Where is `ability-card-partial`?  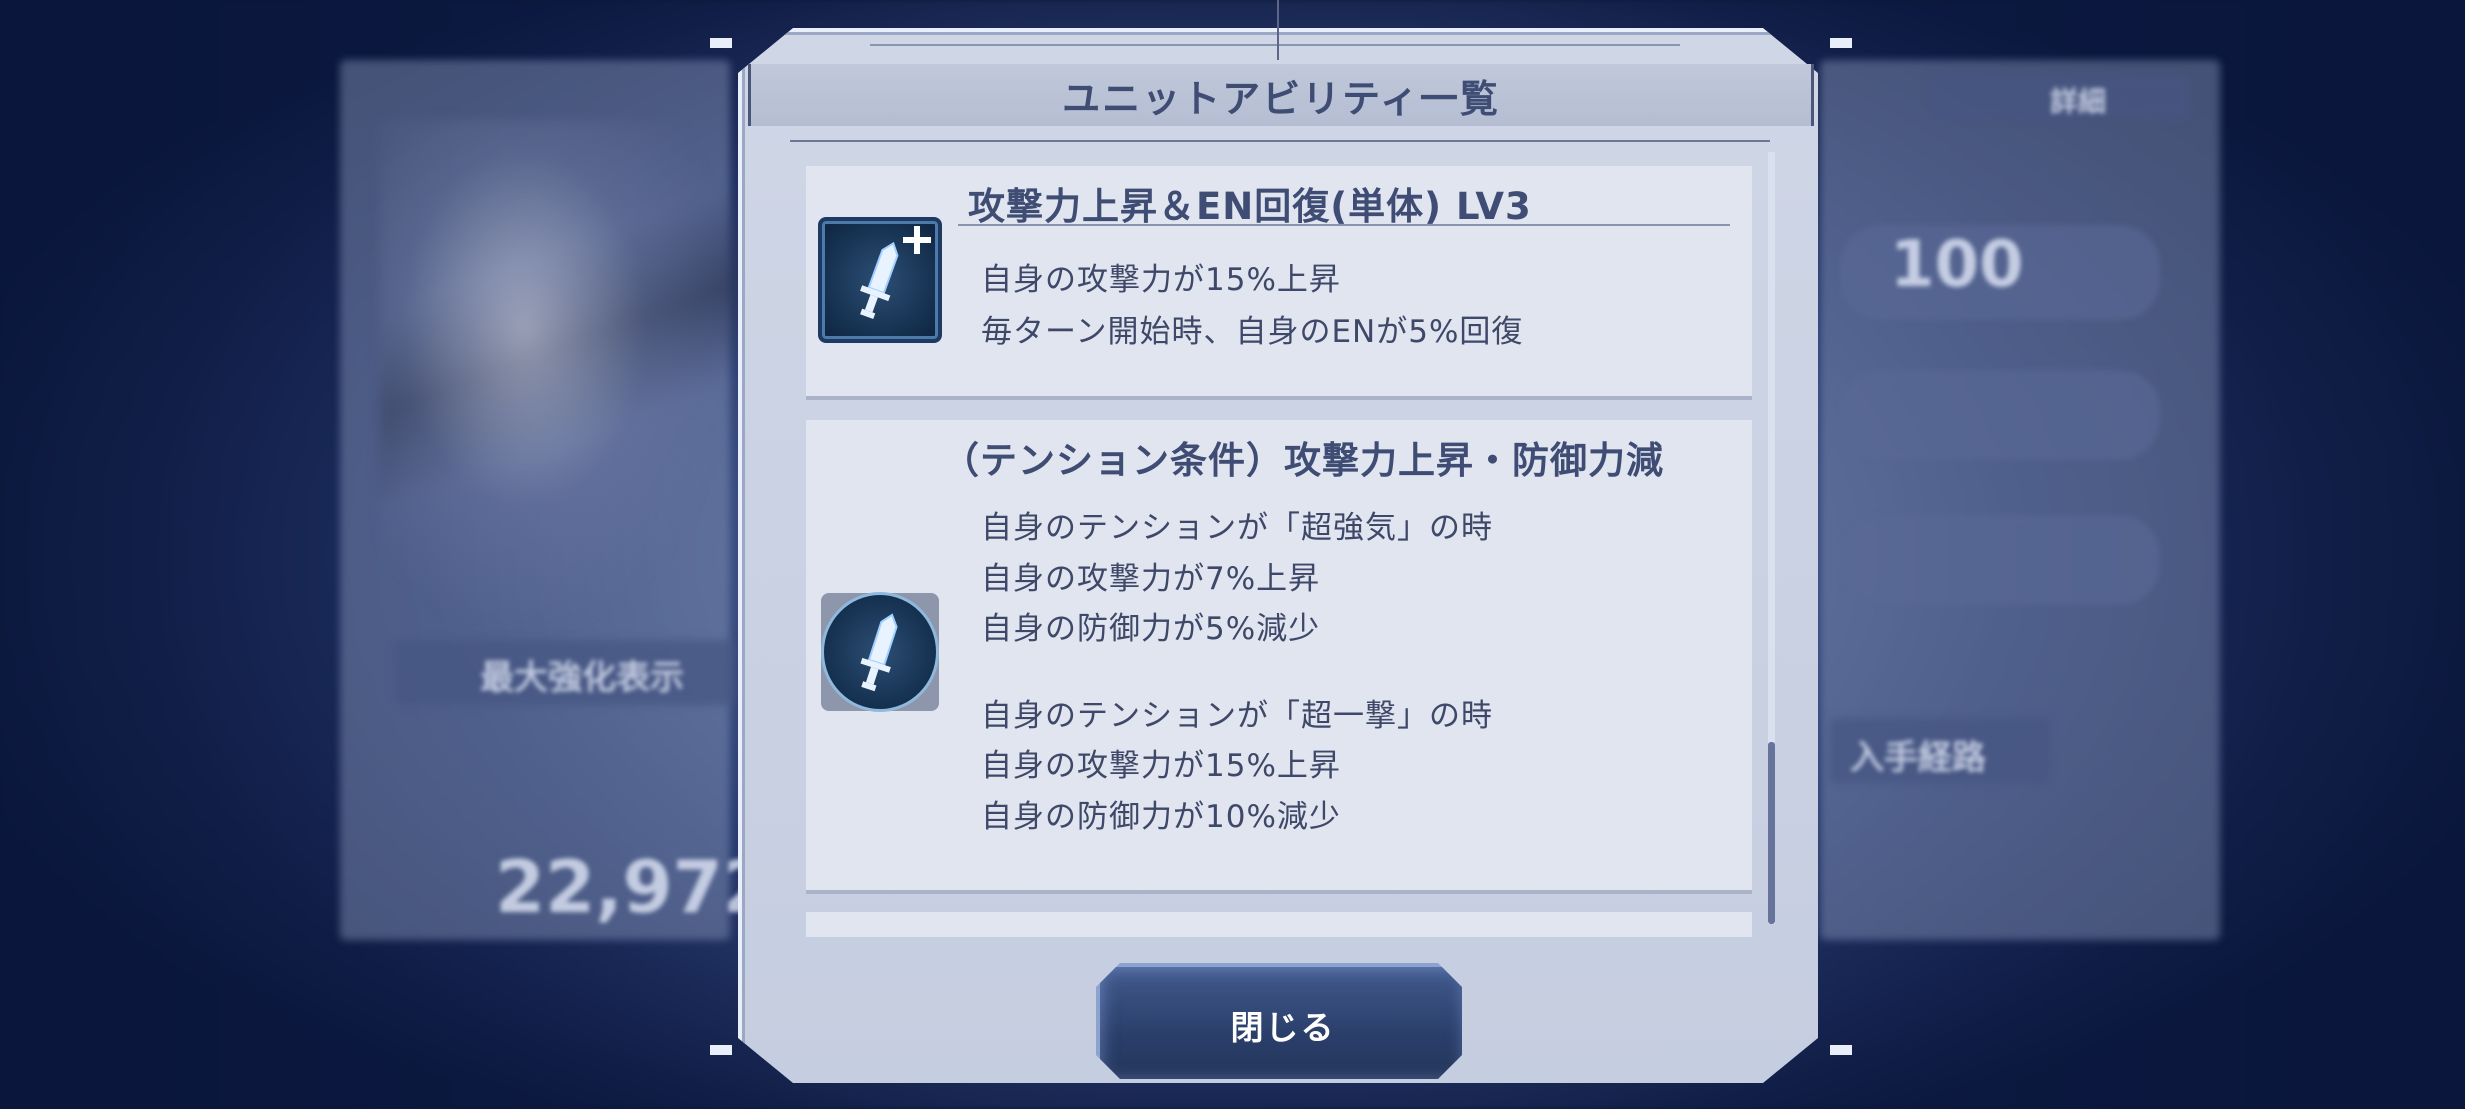 ability-card-partial is located at coordinates (1279, 924).